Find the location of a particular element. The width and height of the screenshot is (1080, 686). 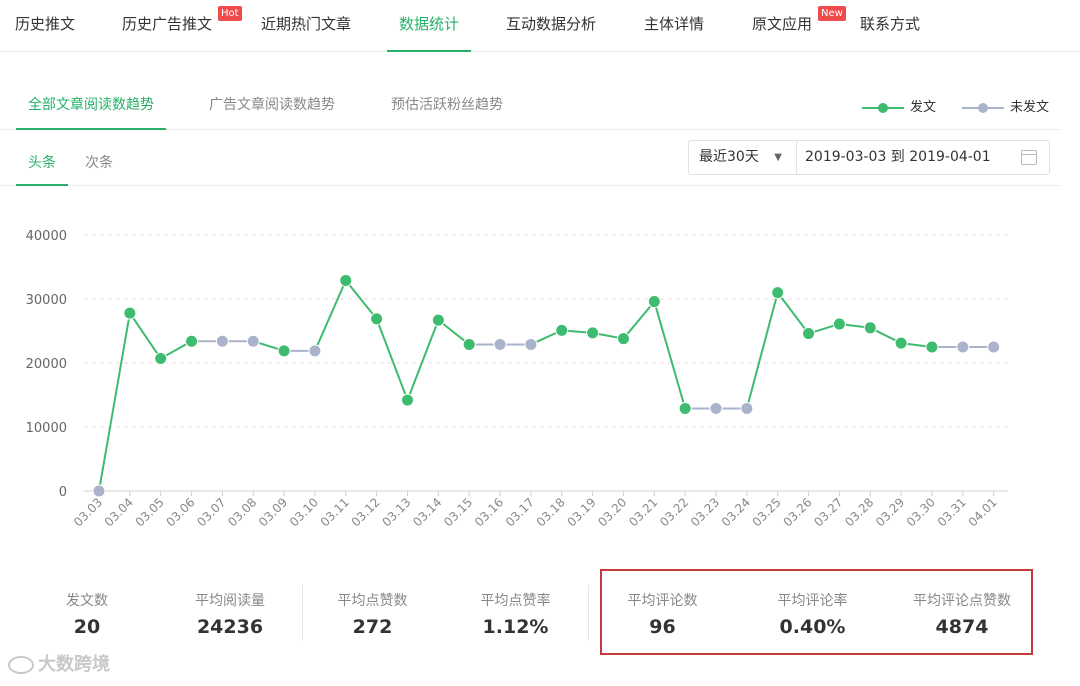

tab-all-articles-trend: 全部文章阅读数趋势 is located at coordinates (91, 112).